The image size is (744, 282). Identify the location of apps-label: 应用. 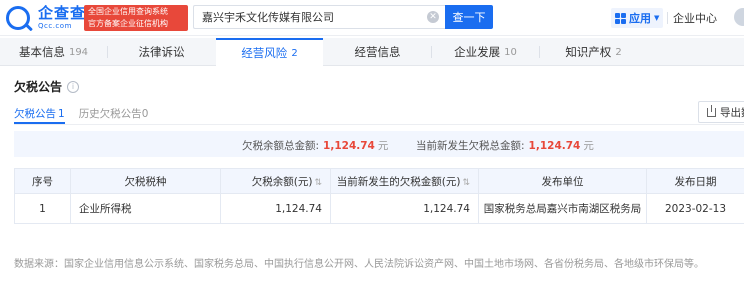
(640, 18).